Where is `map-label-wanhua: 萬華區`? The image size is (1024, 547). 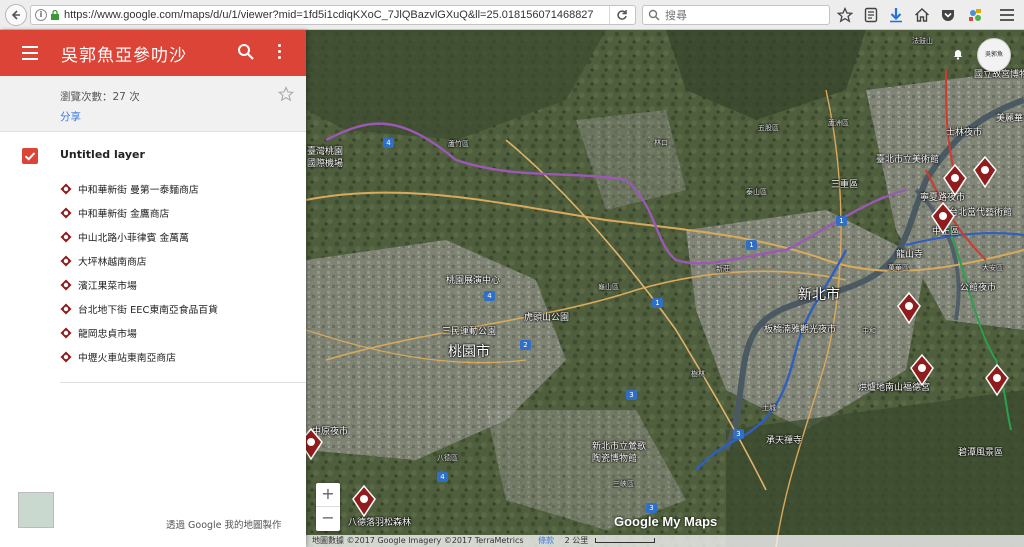 map-label-wanhua: 萬華區 is located at coordinates (898, 268).